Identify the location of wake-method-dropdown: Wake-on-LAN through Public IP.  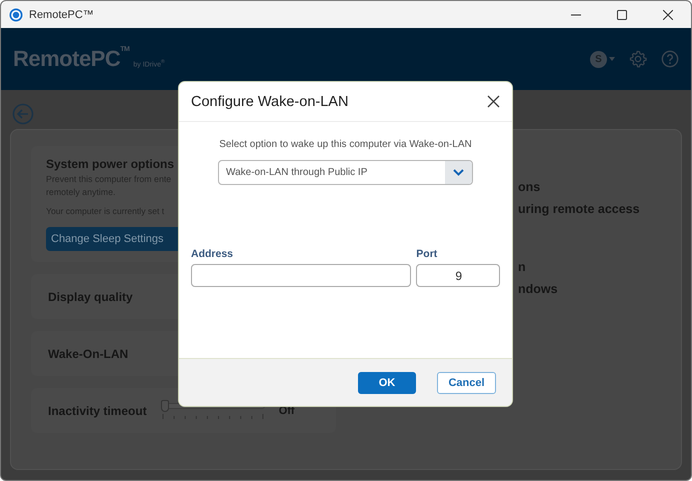
(345, 172).